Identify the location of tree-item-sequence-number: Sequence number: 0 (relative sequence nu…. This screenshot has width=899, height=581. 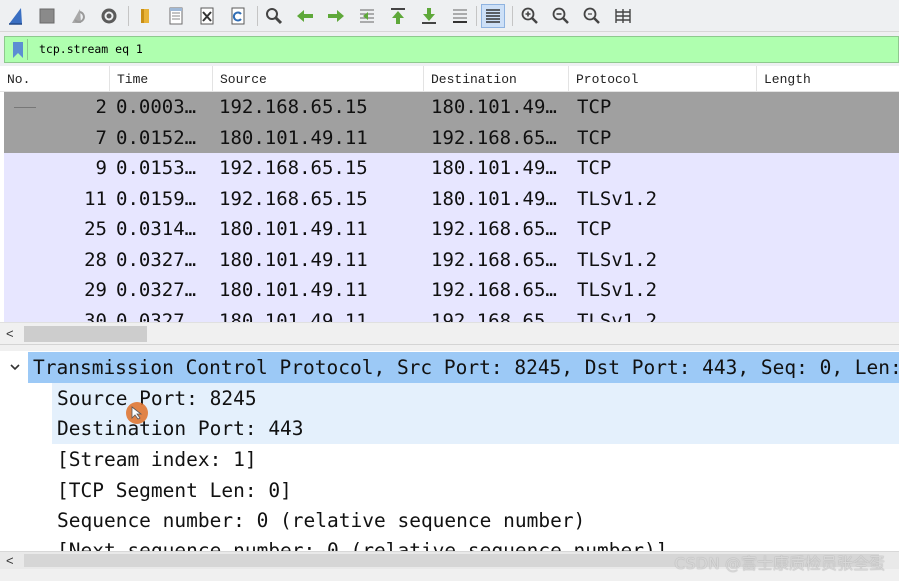
(475, 520).